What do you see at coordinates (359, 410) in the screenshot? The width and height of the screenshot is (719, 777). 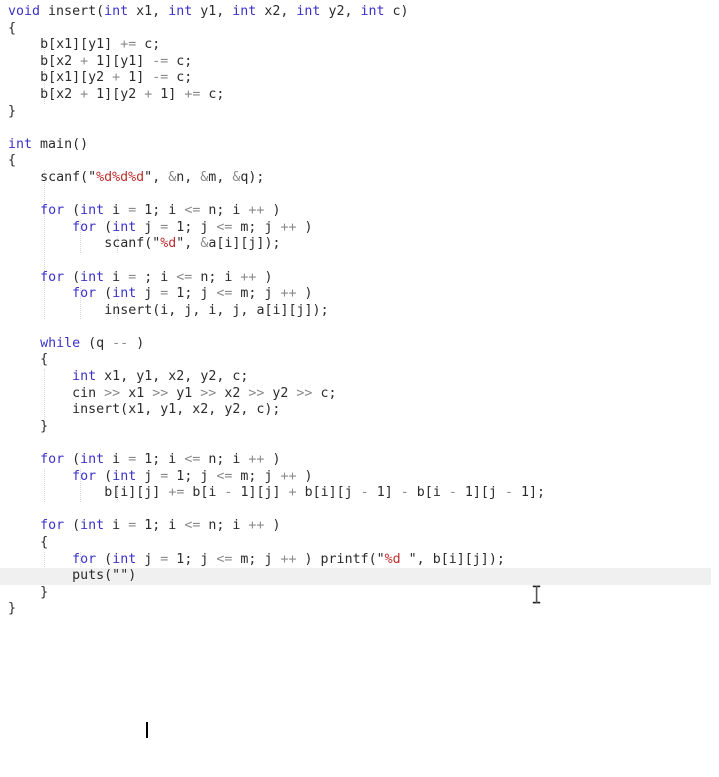 I see `code-line: insert(x1, y1, x2, y2, c);` at bounding box center [359, 410].